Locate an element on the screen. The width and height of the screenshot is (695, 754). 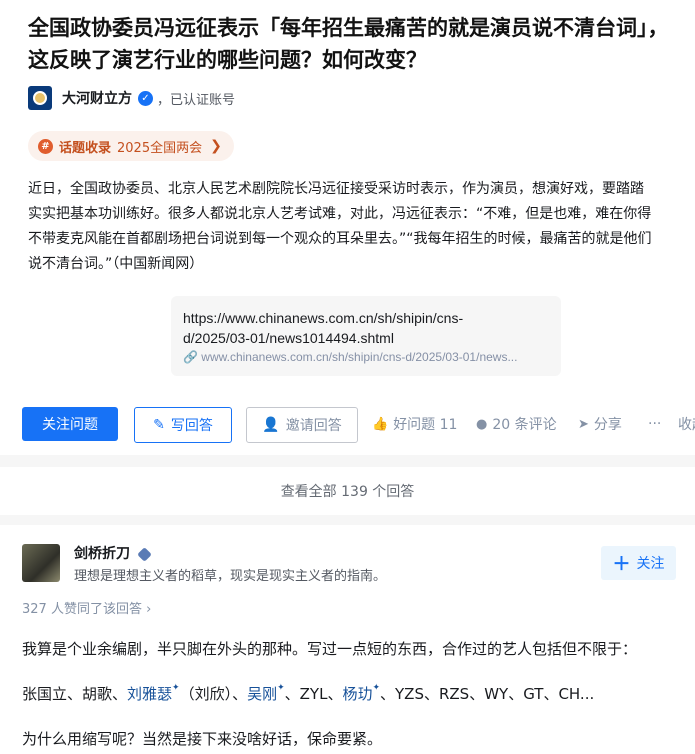
share-button: ➤ 分享 is located at coordinates (600, 424).